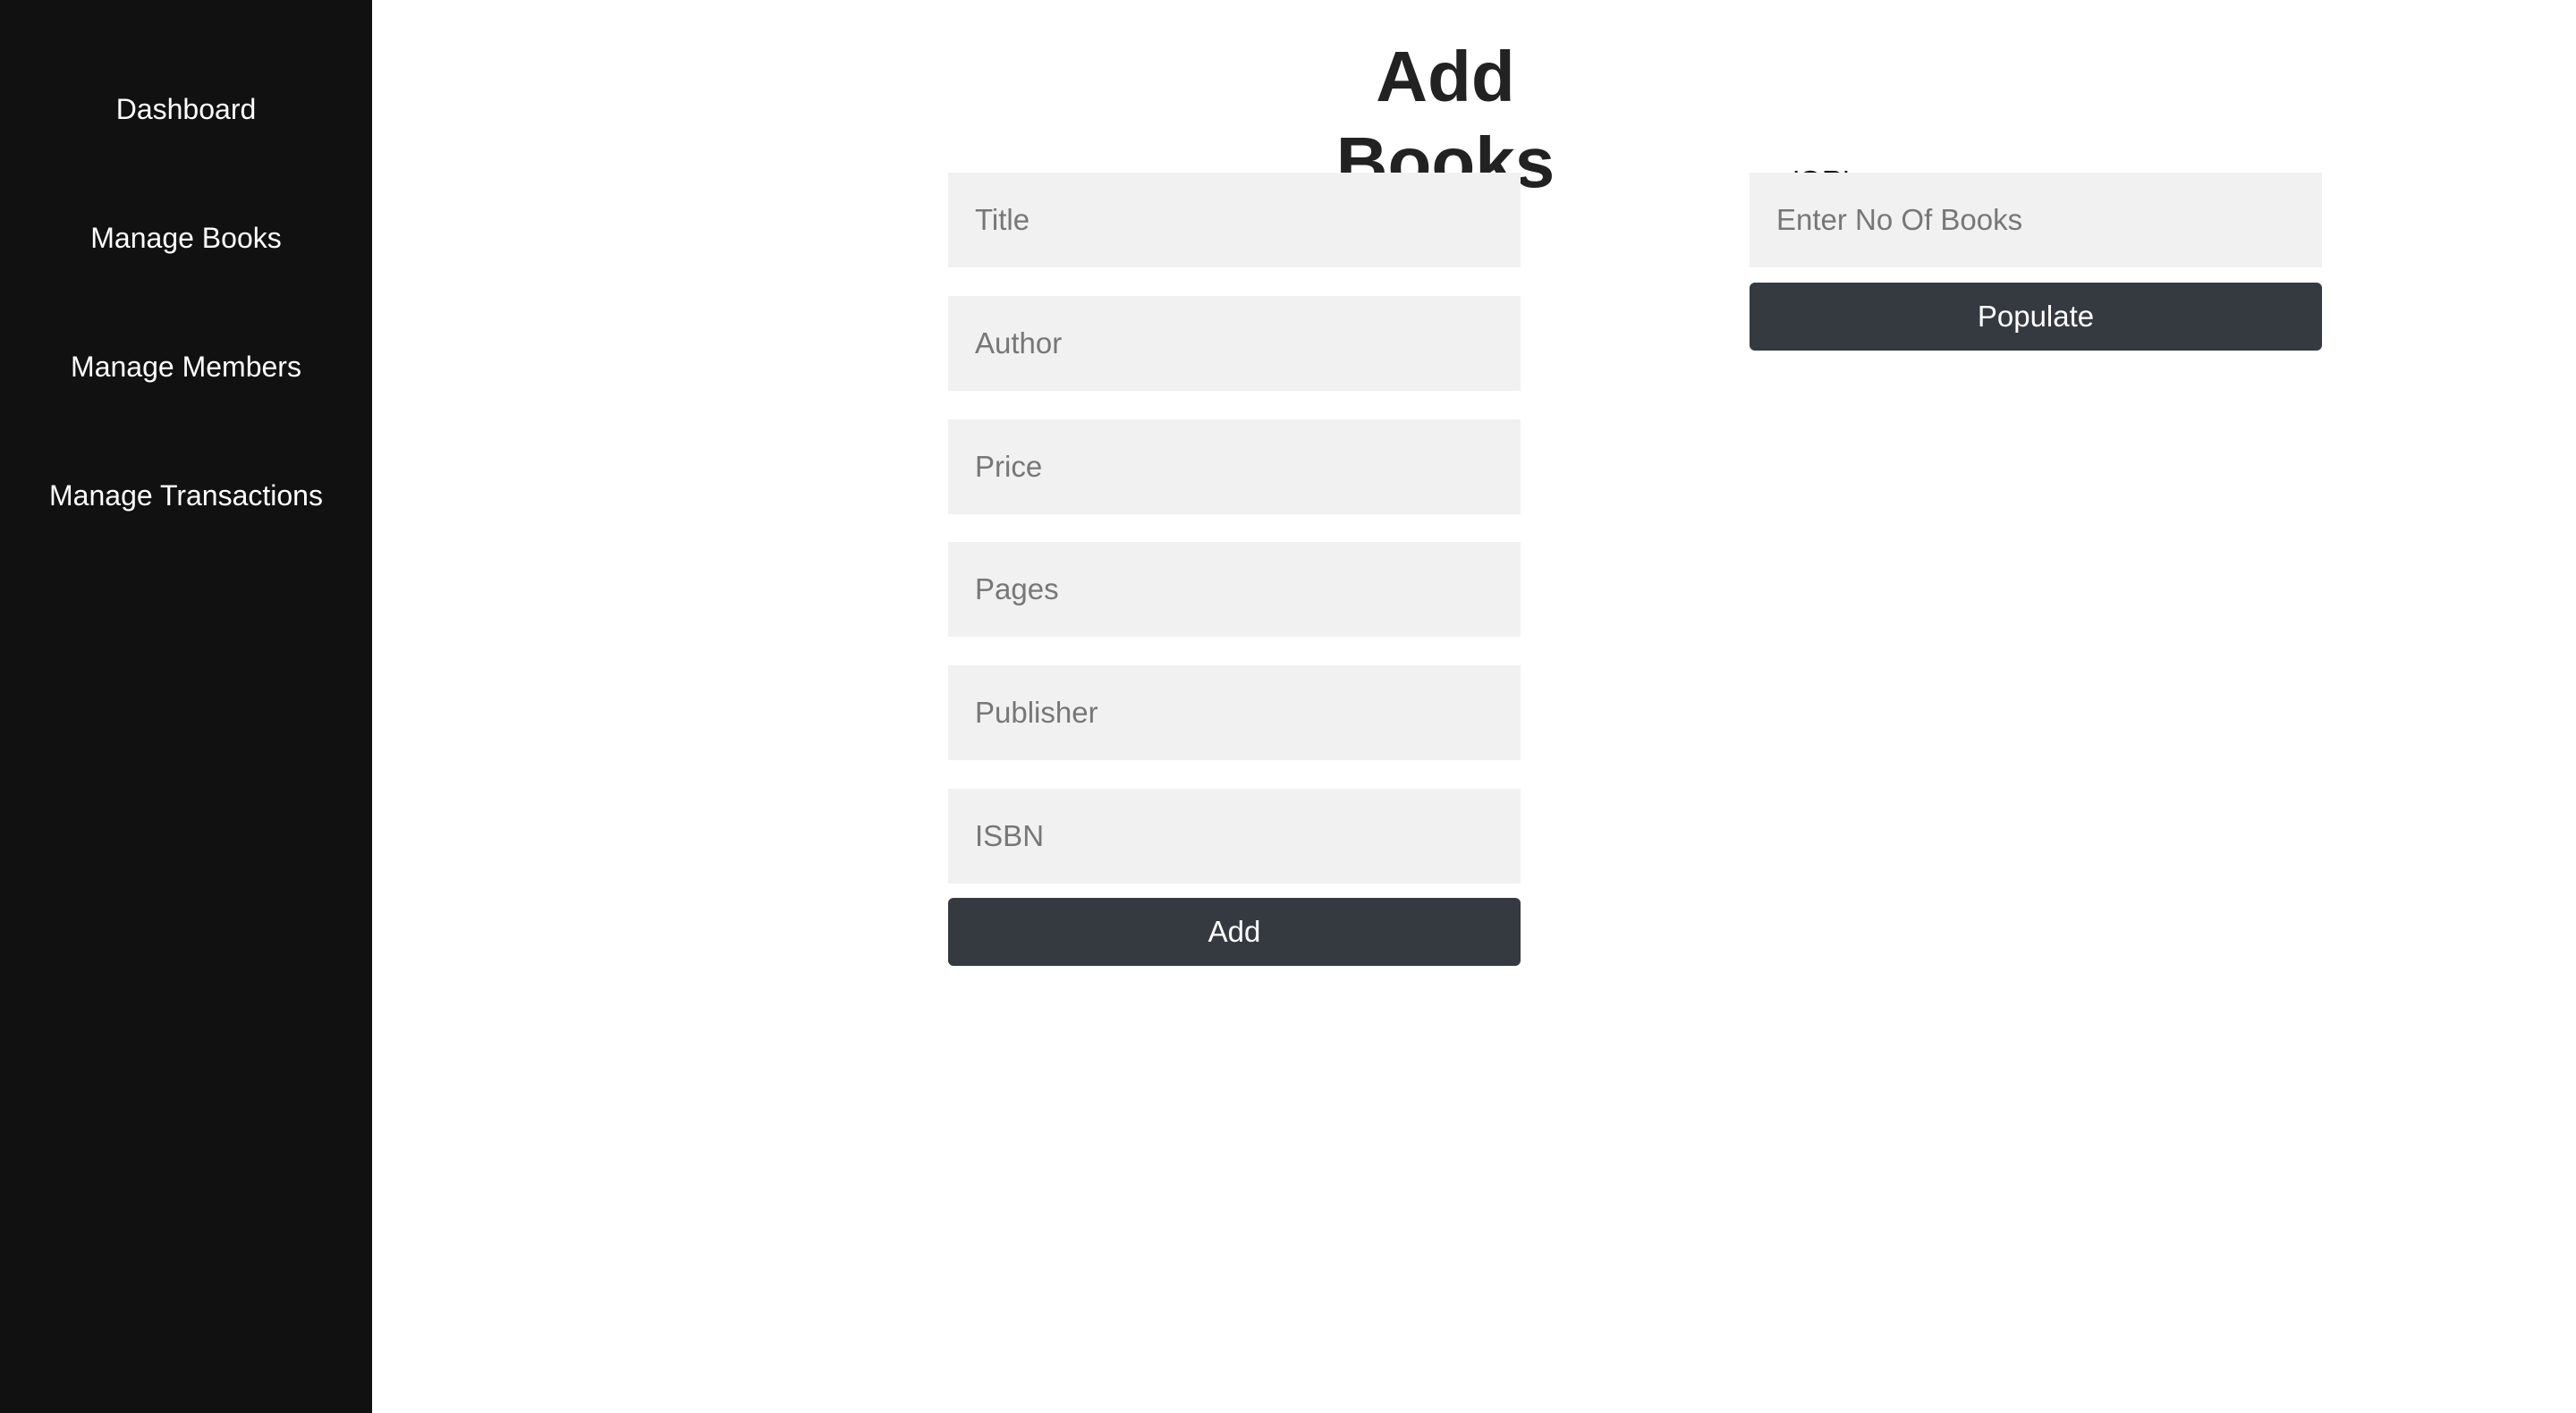  Describe the element at coordinates (1234, 466) in the screenshot. I see `price-input` at that location.